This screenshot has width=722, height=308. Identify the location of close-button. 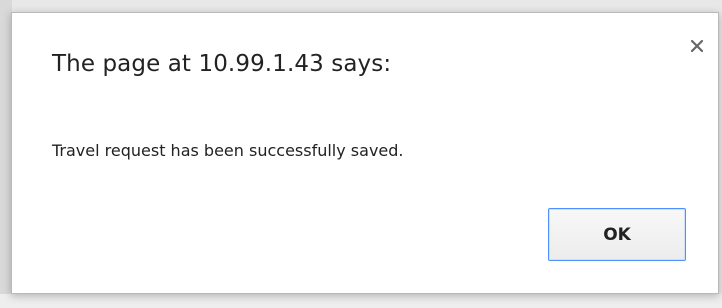
(697, 46).